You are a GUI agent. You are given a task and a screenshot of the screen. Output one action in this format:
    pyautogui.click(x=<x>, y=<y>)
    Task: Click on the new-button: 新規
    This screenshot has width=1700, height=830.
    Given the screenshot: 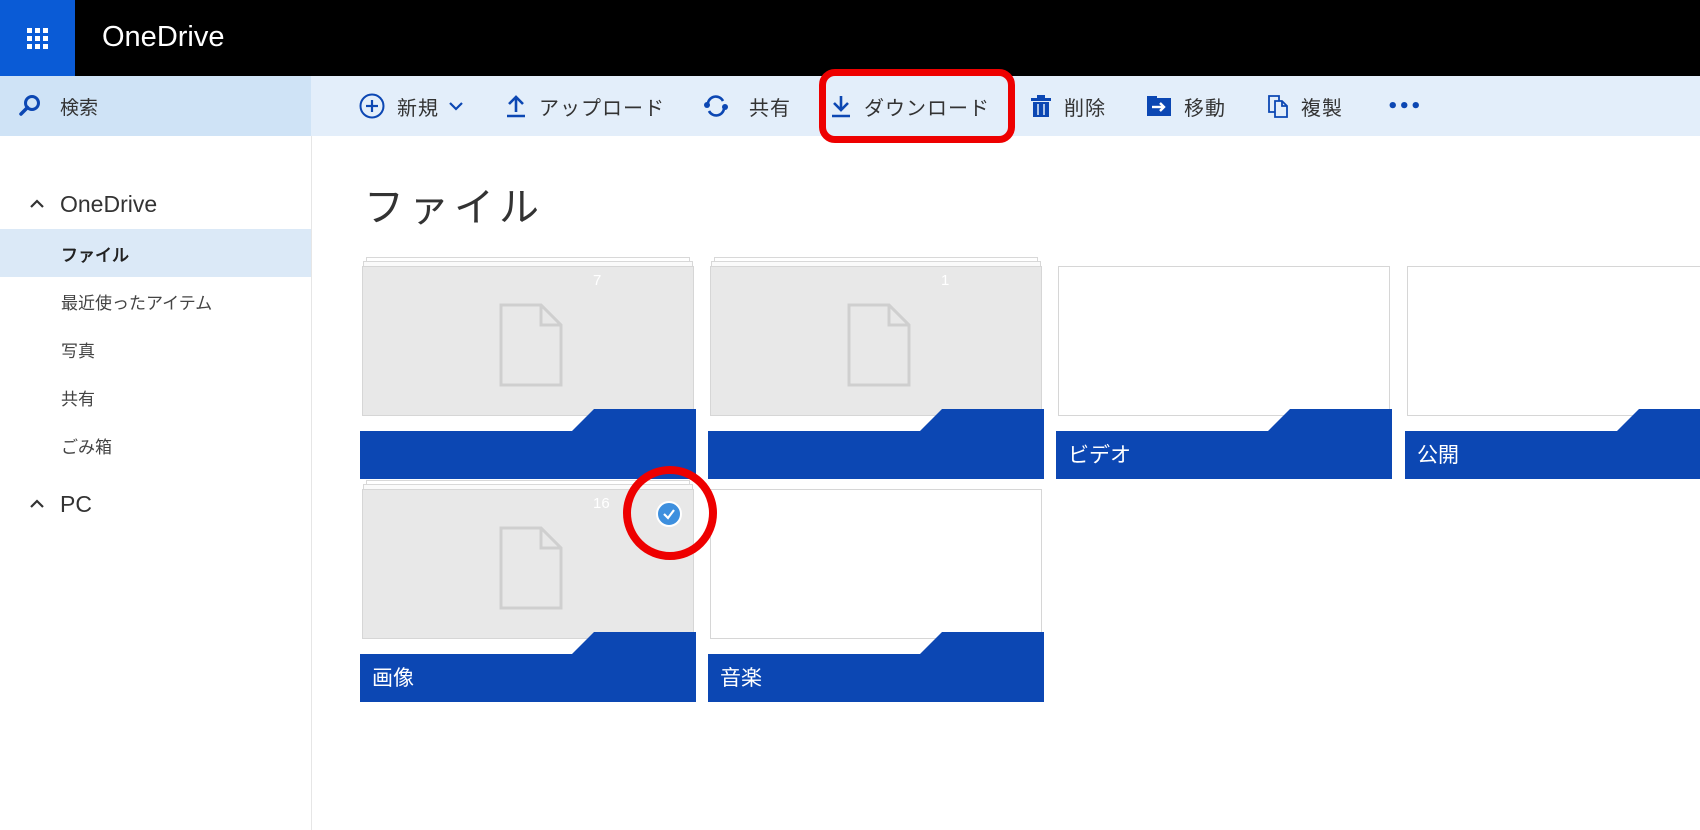 What is the action you would take?
    pyautogui.click(x=411, y=106)
    